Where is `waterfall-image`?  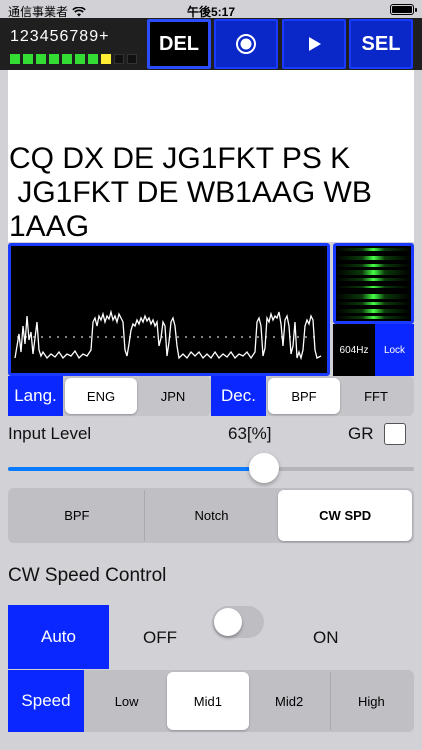
waterfall-image is located at coordinates (373, 283).